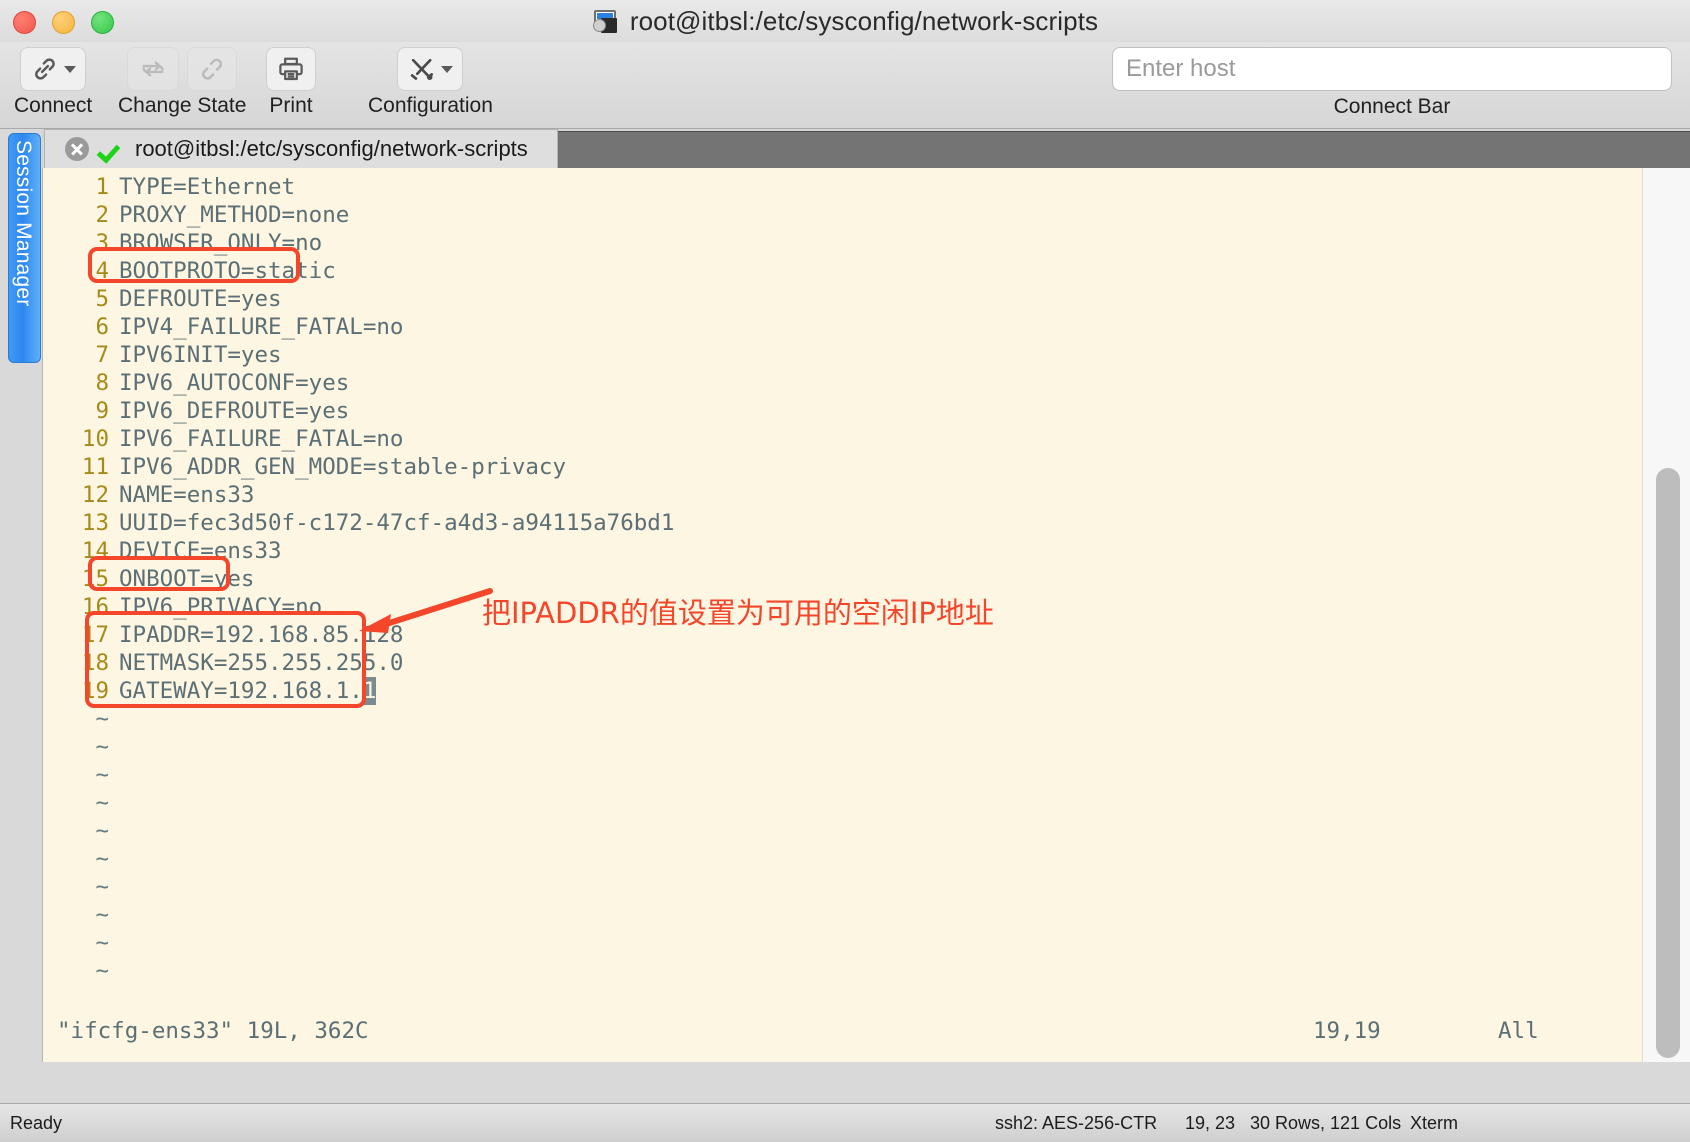 The image size is (1690, 1142). I want to click on tab-strip-empty-area, so click(1124, 149).